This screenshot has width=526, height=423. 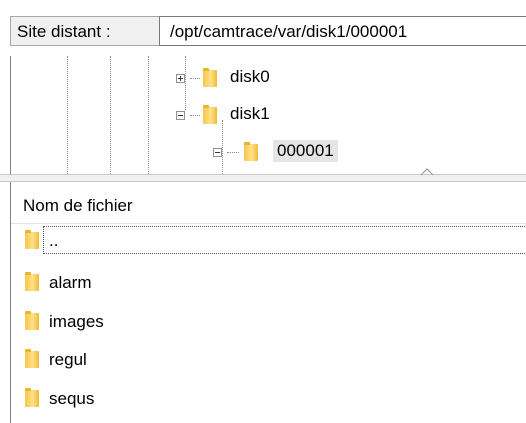 I want to click on tree-item-disk0: disk0, so click(x=250, y=77).